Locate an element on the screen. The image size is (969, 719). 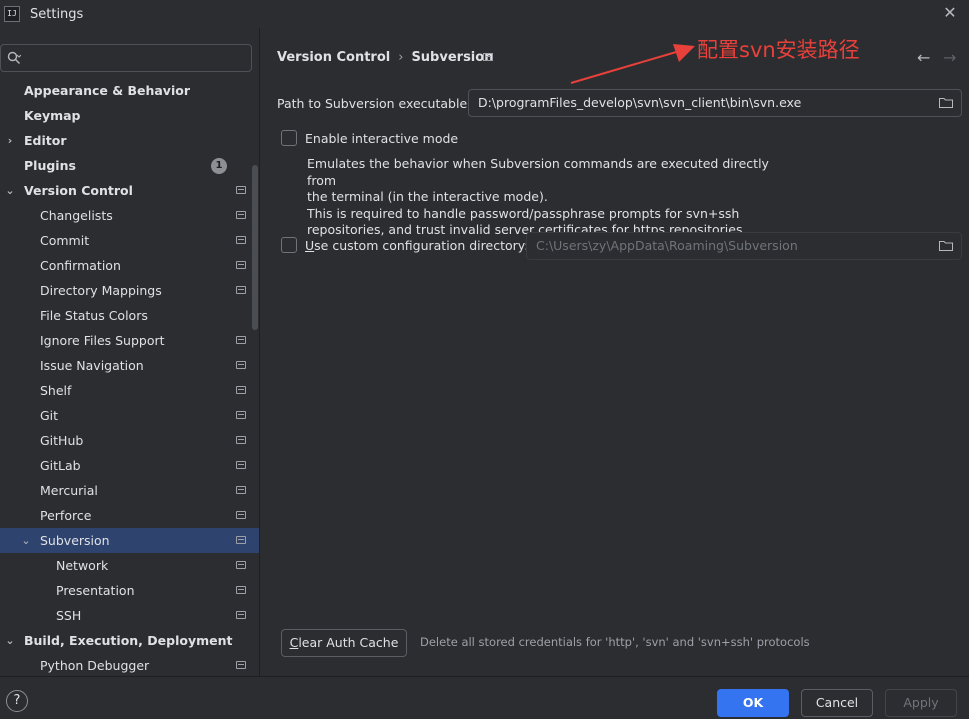
sidebar-item-appearance-behavior: Appearance & Behavior is located at coordinates (129, 90).